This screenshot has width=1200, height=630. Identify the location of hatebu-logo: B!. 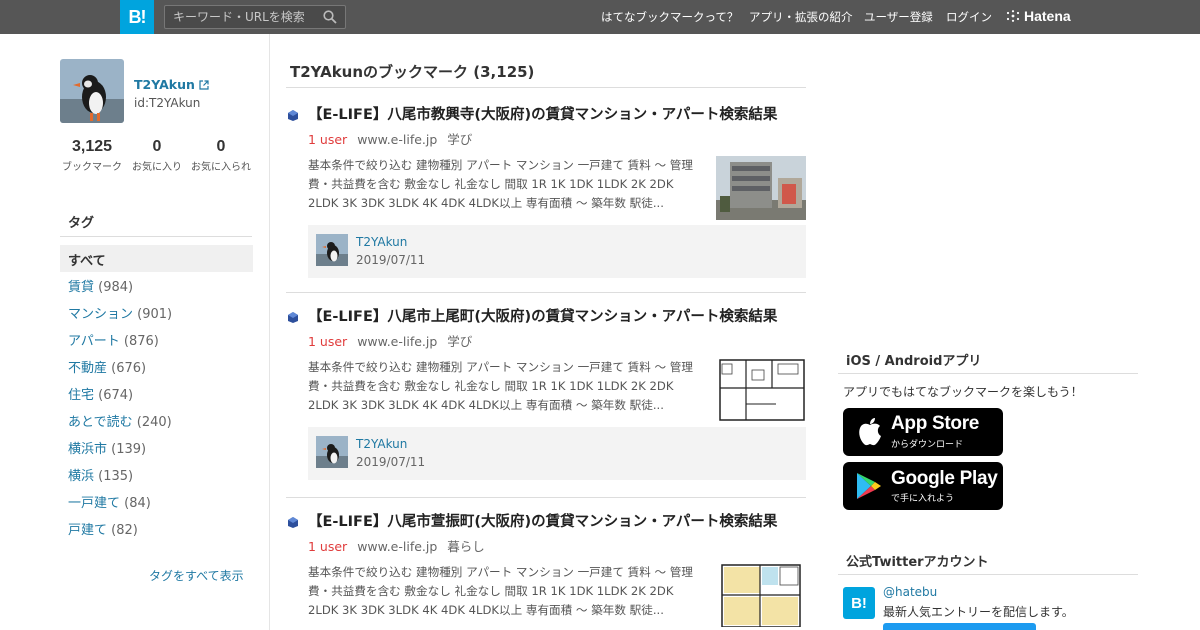
(137, 17).